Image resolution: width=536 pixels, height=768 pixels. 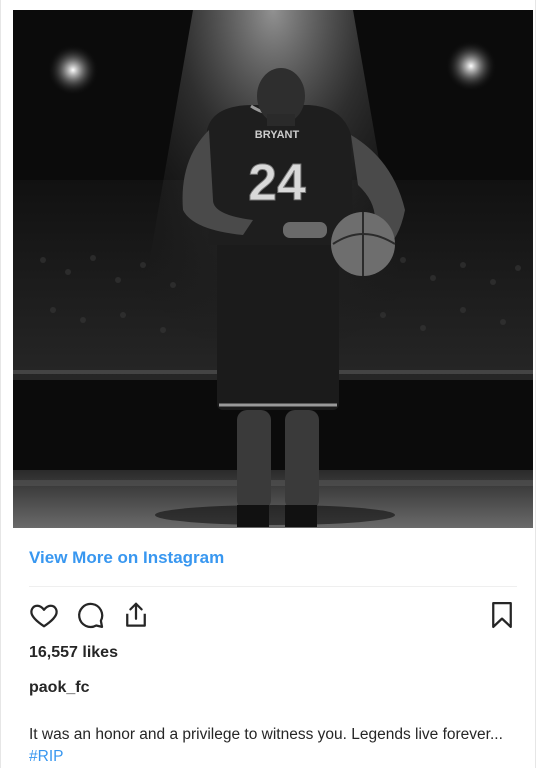 I want to click on like-button, so click(x=44, y=615).